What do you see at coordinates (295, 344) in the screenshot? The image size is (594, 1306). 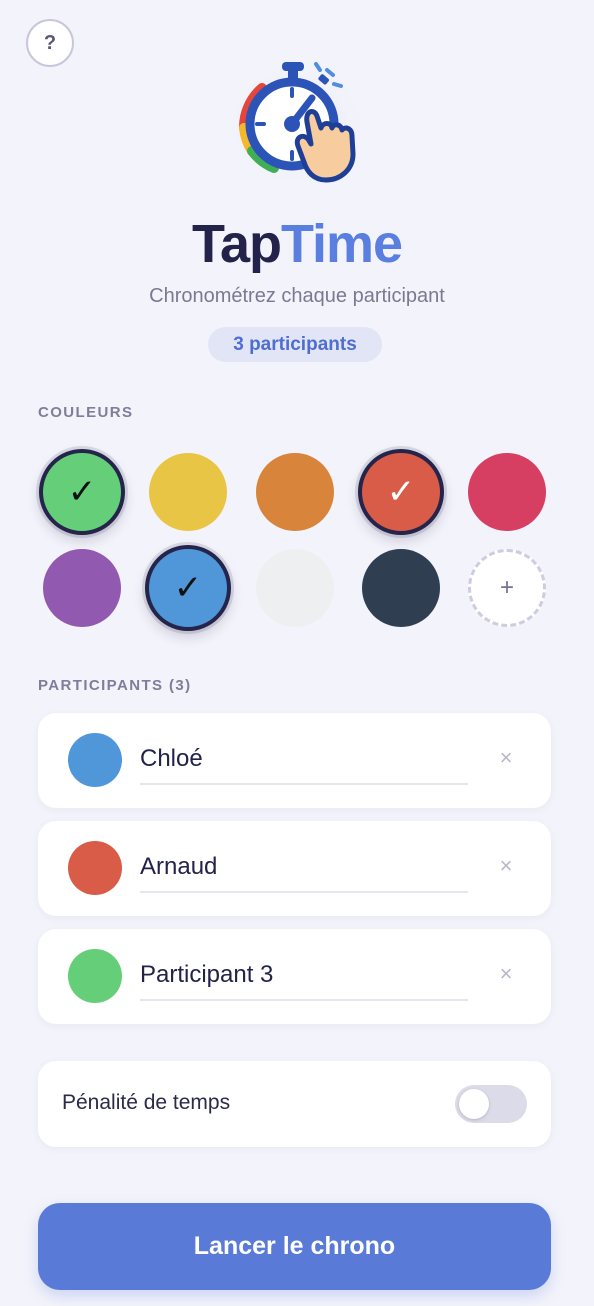 I see `participant-count-badge: 3 participants` at bounding box center [295, 344].